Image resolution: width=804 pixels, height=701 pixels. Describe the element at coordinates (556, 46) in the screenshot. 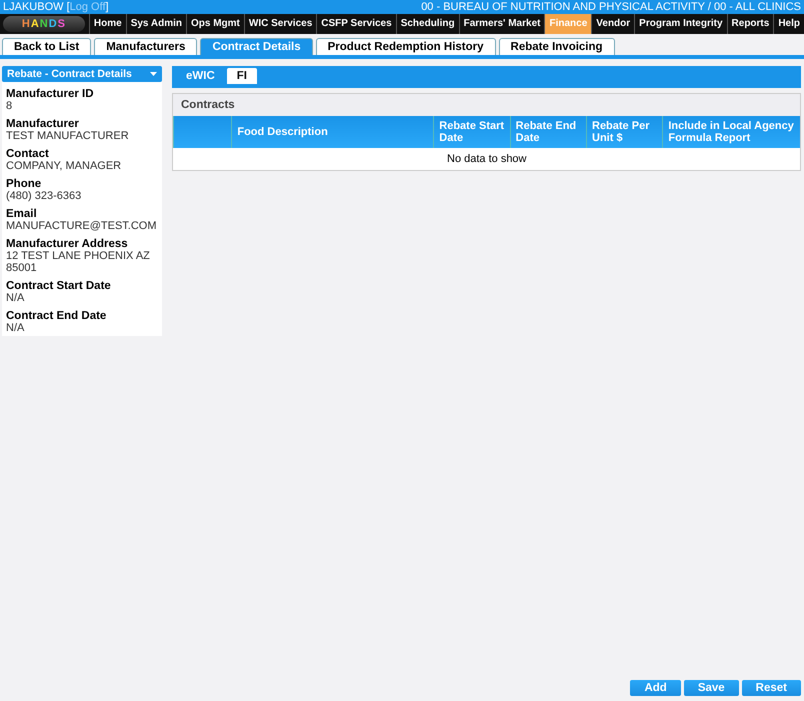

I see `tab: Rebate Invoicing` at that location.